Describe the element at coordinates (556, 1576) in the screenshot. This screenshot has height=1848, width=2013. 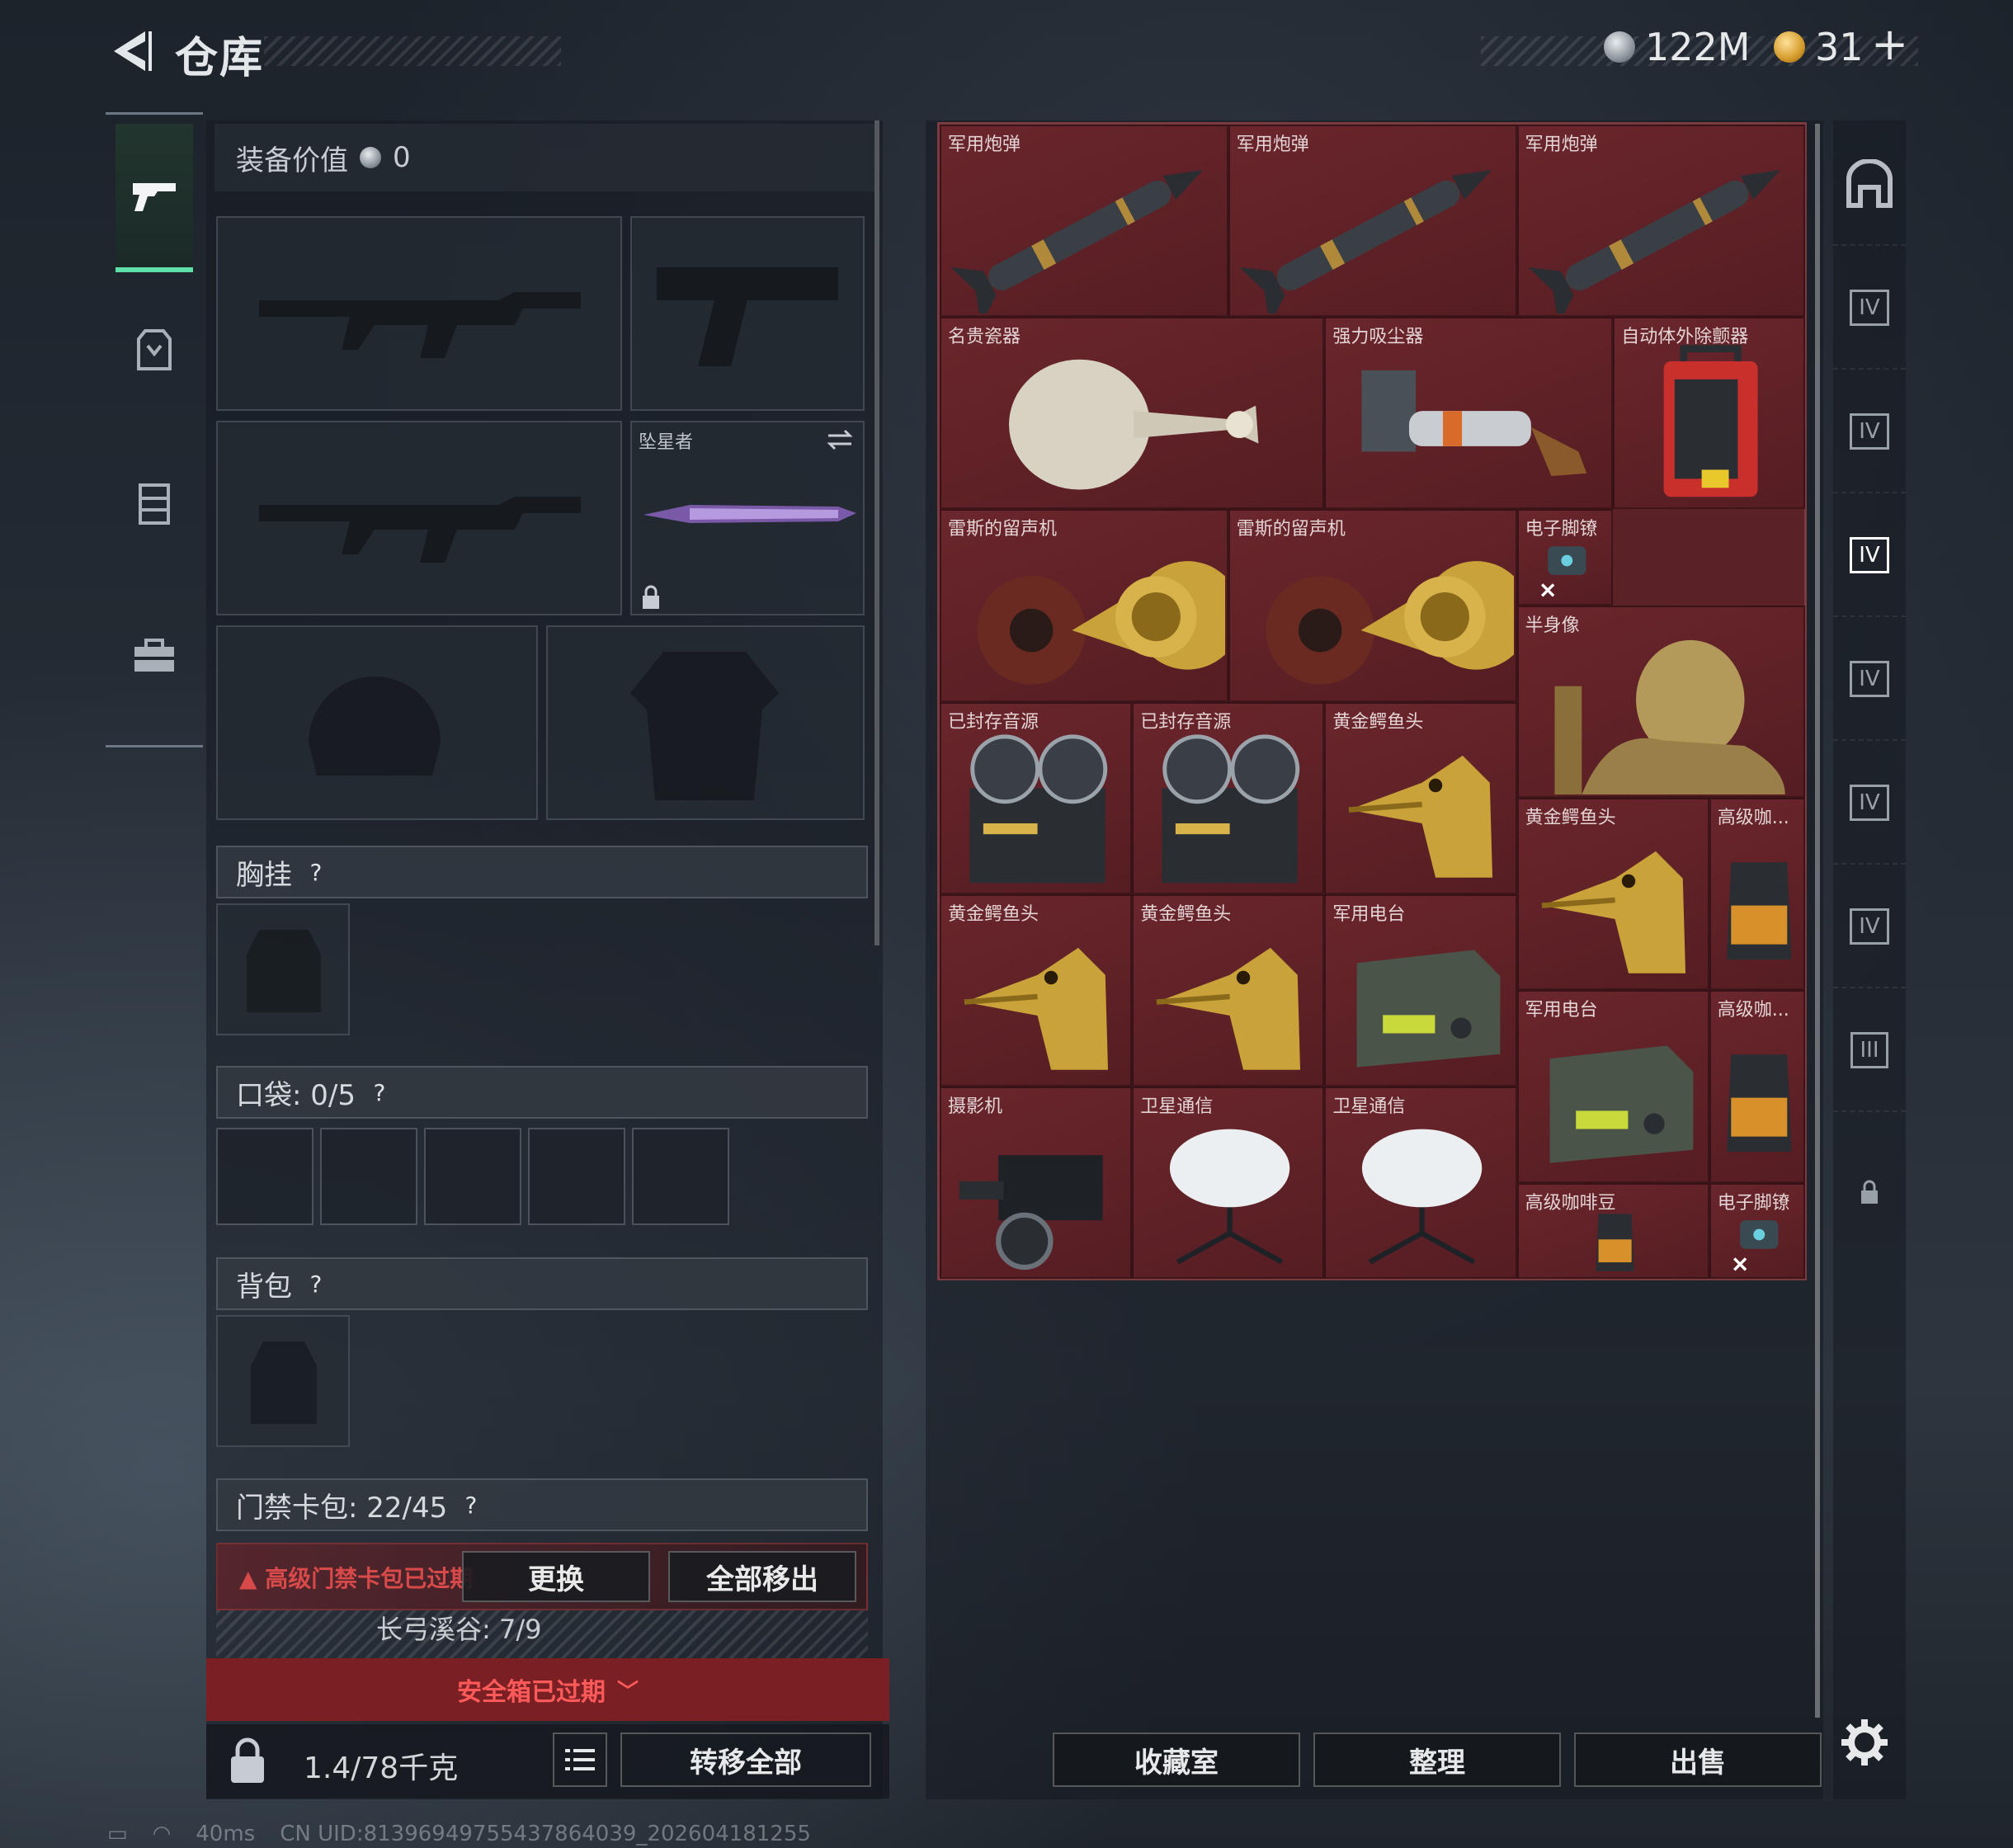
I see `swap-button: 更换` at that location.